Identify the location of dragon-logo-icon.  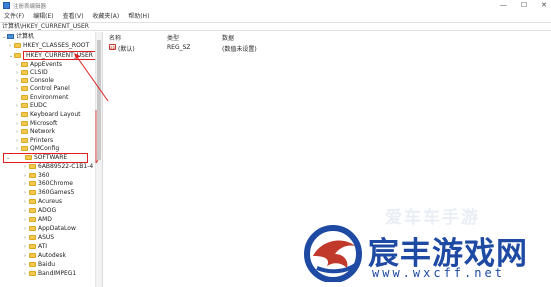
(333, 253).